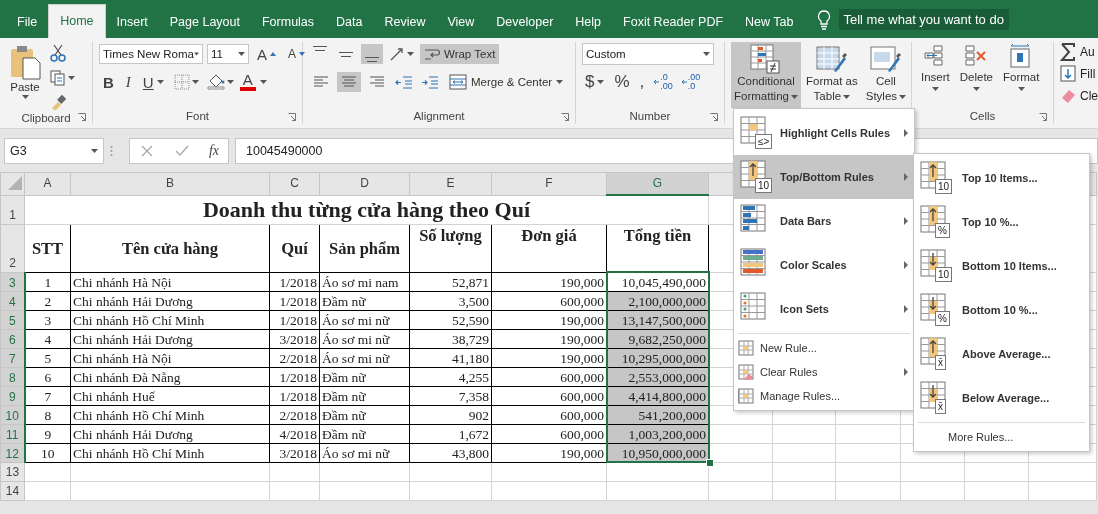  I want to click on format-cells-icon, so click(1021, 56).